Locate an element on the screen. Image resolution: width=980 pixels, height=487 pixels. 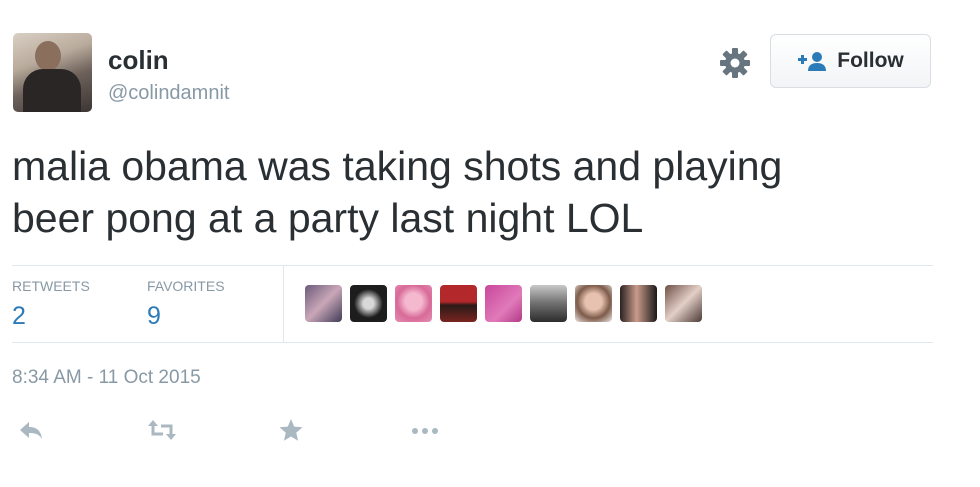
username-handle: @colindamnit is located at coordinates (168, 93).